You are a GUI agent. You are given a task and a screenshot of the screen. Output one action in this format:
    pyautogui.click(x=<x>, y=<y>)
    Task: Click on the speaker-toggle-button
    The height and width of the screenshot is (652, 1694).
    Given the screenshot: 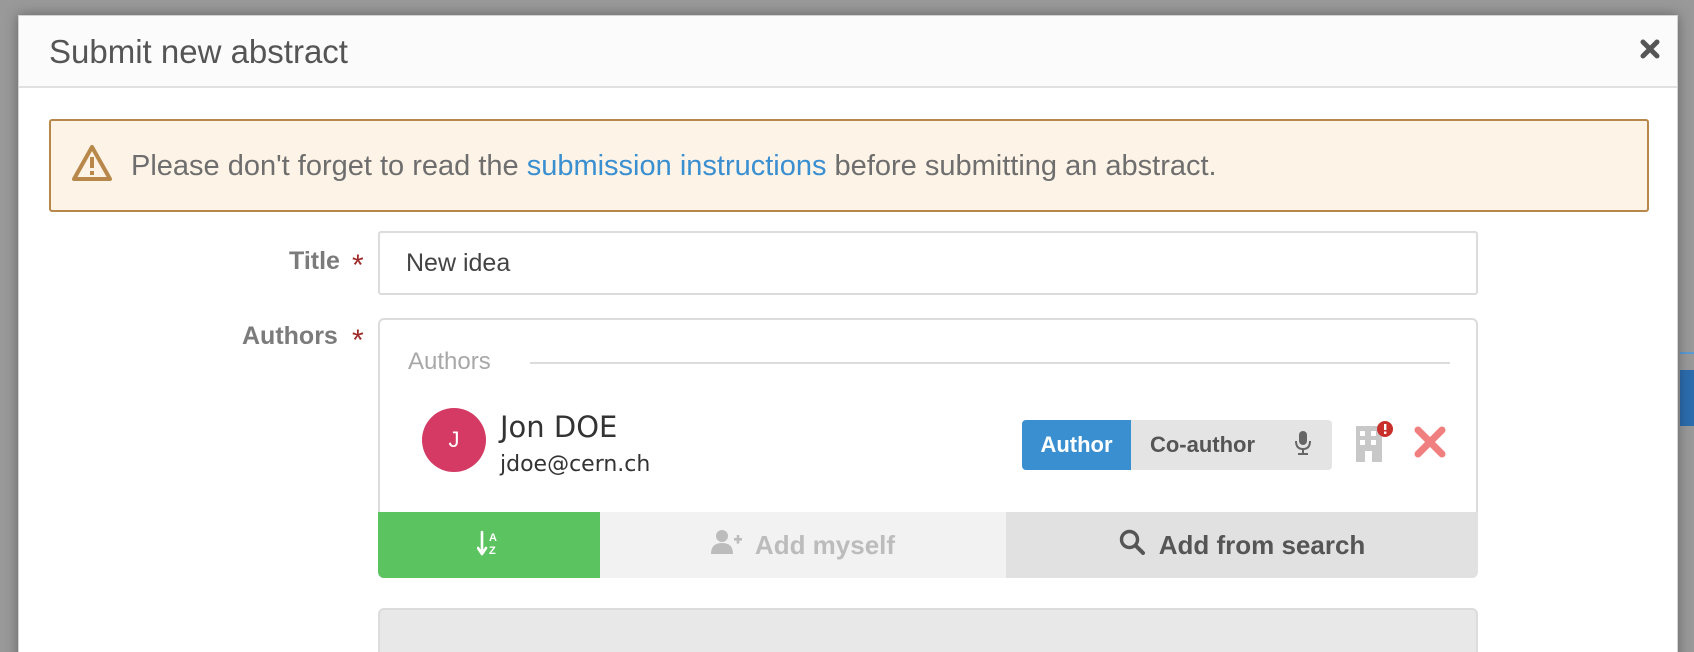 What is the action you would take?
    pyautogui.click(x=1303, y=445)
    